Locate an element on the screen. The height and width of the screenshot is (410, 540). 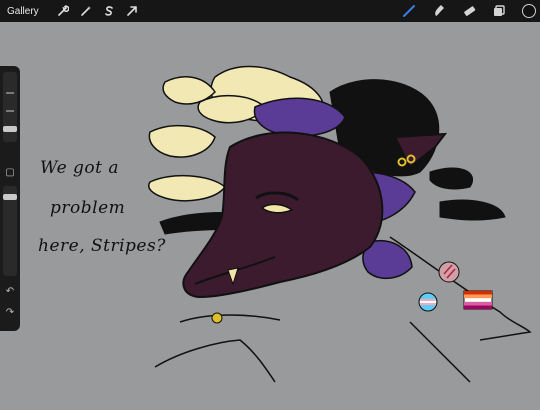
pin-scratch is located at coordinates (449, 272).